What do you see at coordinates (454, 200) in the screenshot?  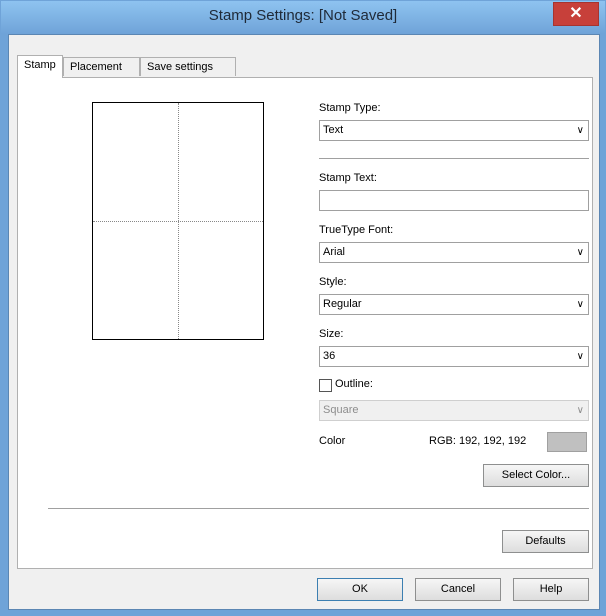 I see `stamp-text-input` at bounding box center [454, 200].